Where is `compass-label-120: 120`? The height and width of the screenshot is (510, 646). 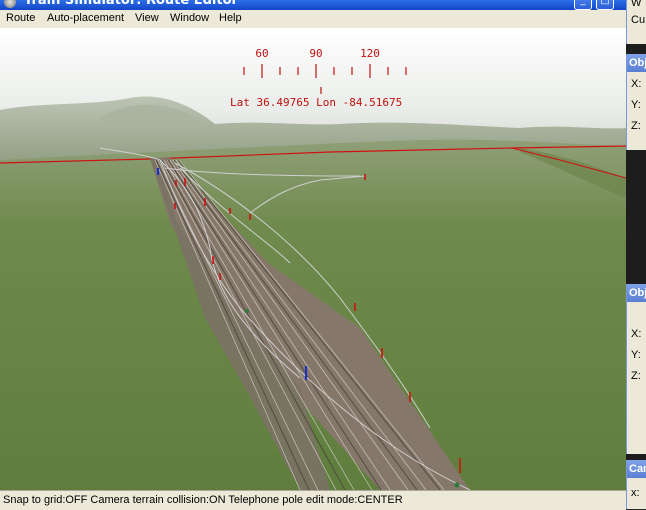
compass-label-120: 120 is located at coordinates (370, 53).